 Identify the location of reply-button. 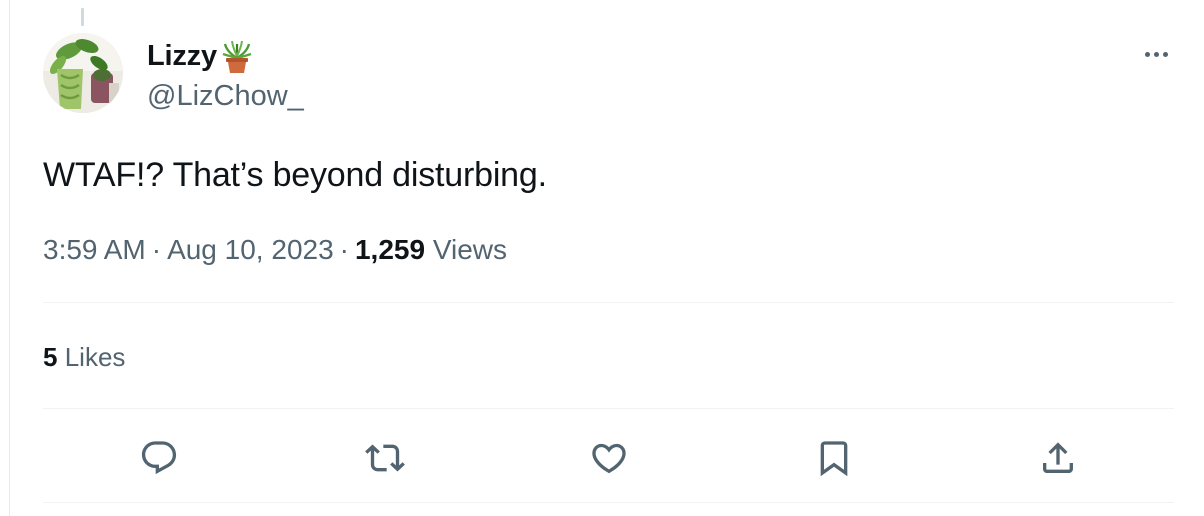
(159, 458).